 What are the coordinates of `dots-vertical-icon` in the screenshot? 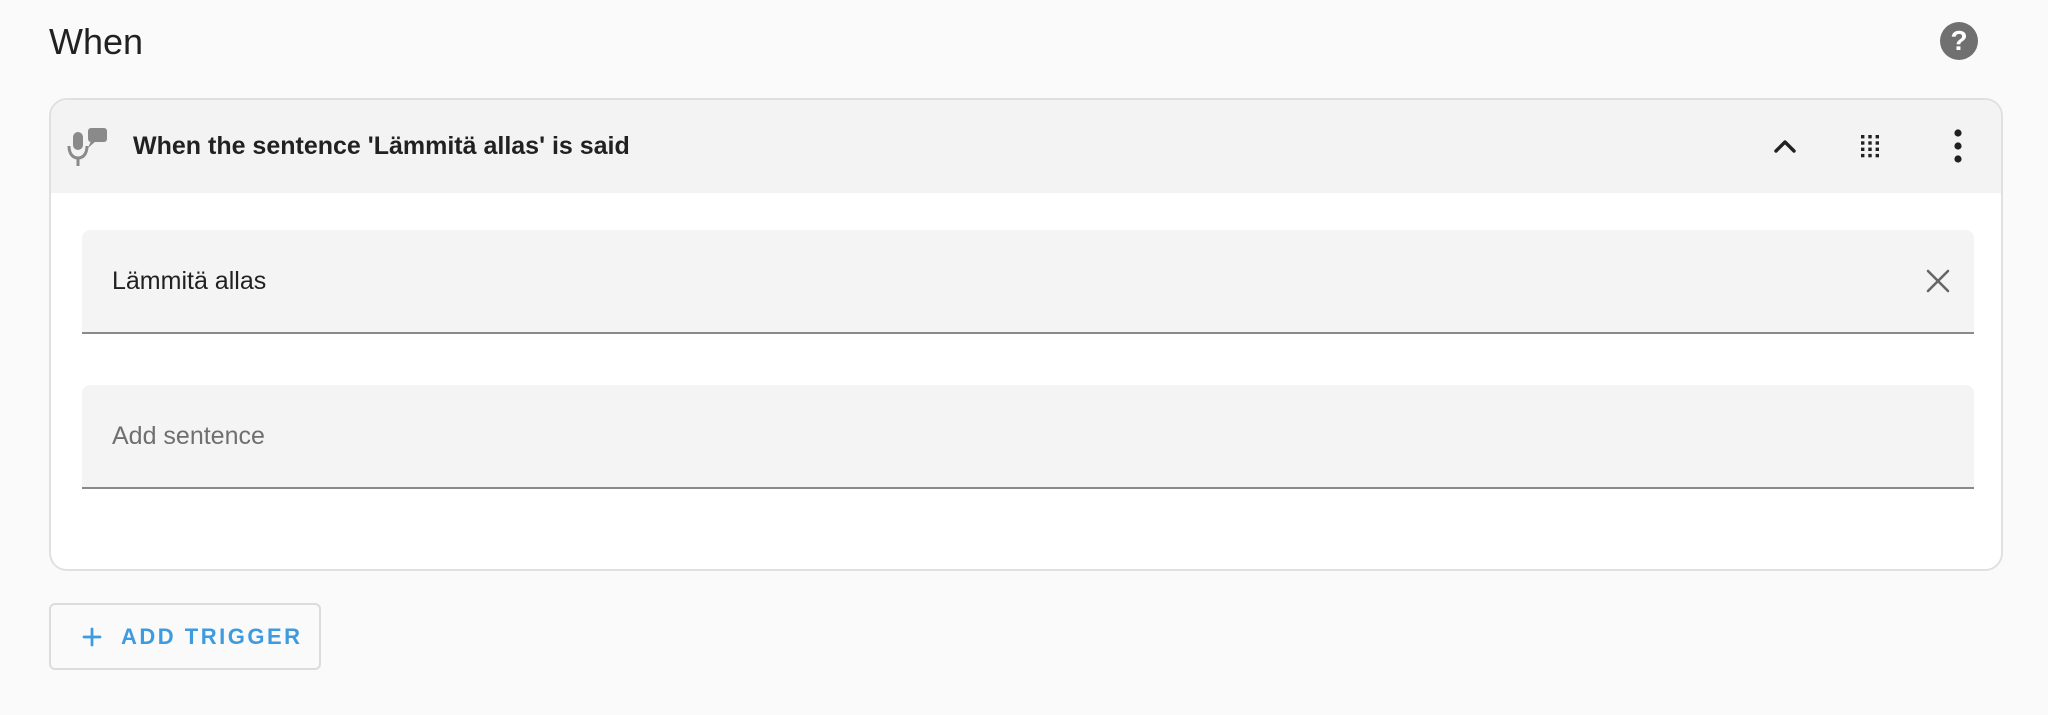 It's located at (1958, 146).